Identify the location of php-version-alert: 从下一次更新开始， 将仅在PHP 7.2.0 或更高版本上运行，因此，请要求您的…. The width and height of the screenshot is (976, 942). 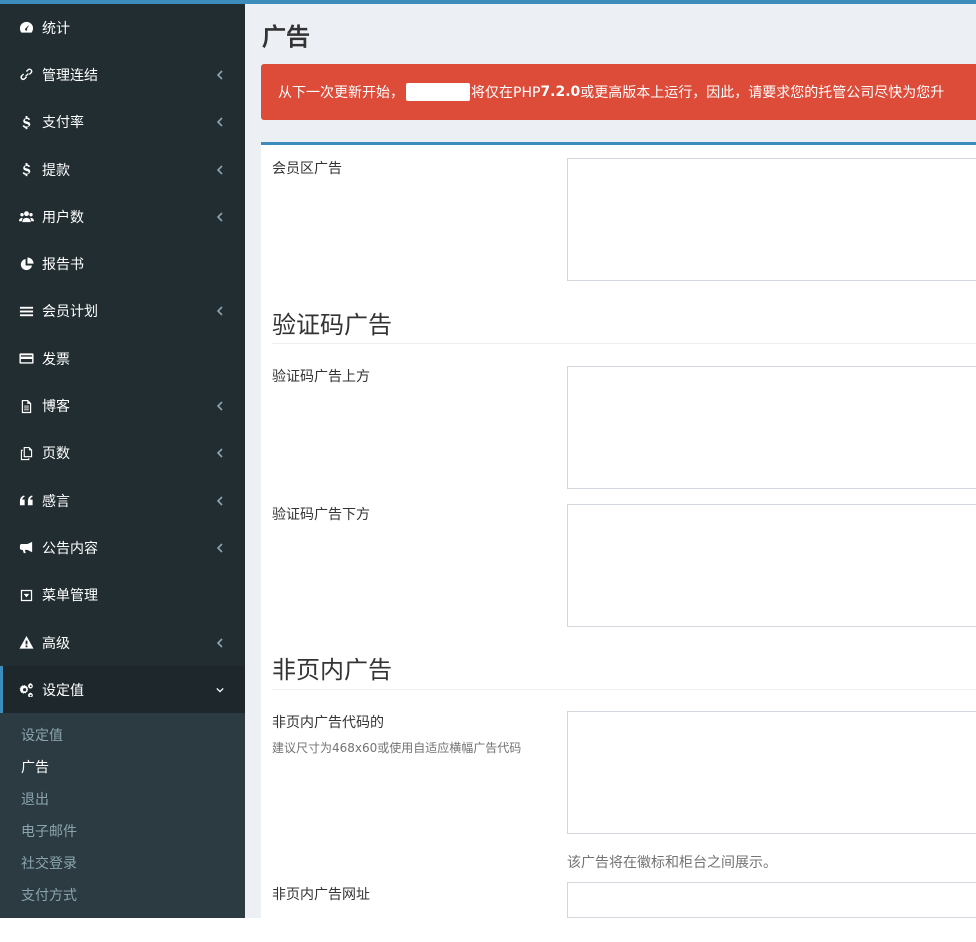
(618, 92).